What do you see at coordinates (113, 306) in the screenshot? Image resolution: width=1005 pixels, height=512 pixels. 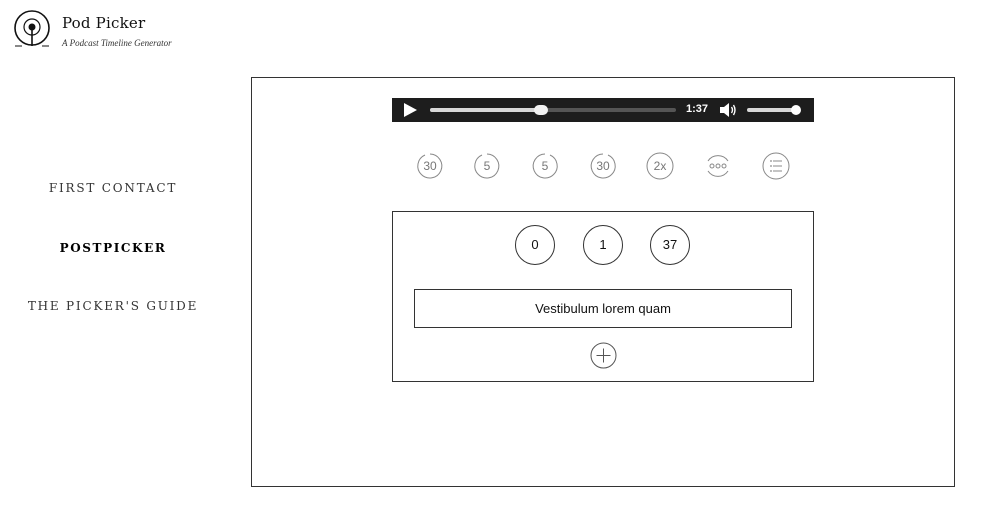 I see `nav-item-pickers-guide: THE PICKER'S GUIDE` at bounding box center [113, 306].